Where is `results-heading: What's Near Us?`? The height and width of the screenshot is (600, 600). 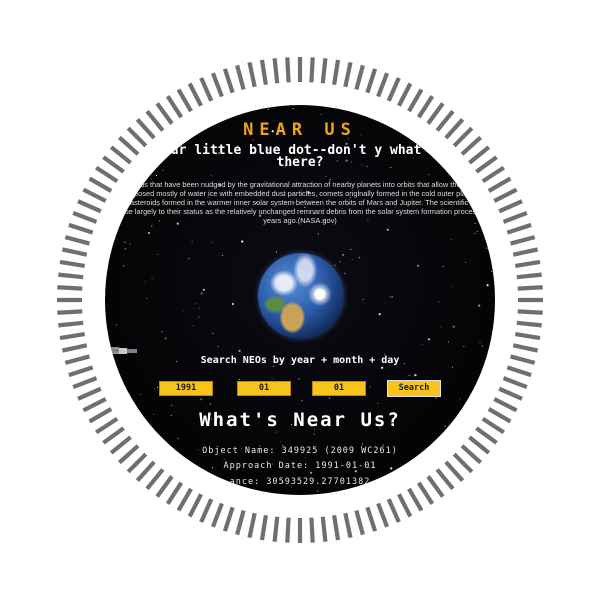
results-heading: What's Near Us? is located at coordinates (300, 420).